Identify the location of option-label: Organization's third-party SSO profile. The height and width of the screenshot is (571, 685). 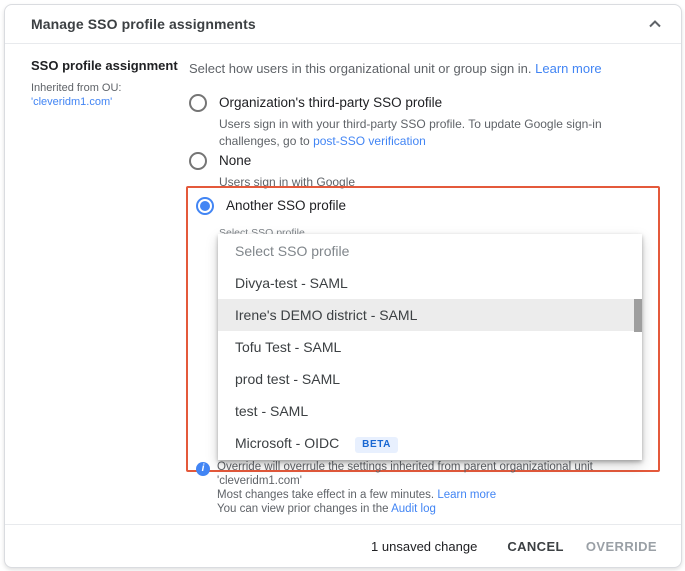
(331, 102).